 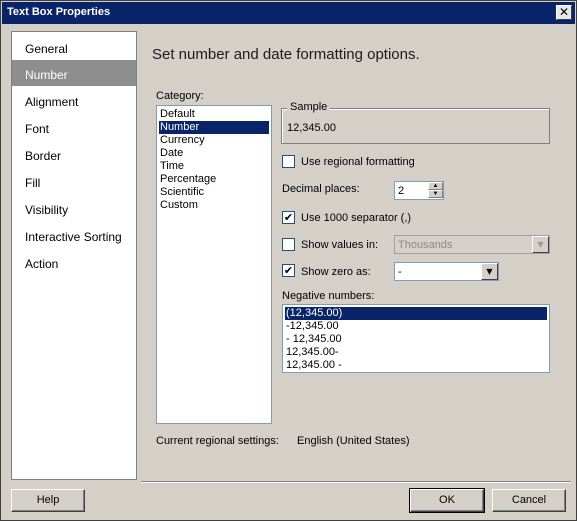 I want to click on use-regional-label: Use regional formatting, so click(x=358, y=162).